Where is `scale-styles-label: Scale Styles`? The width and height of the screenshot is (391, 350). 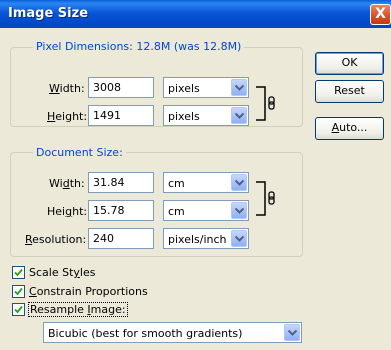 scale-styles-label: Scale Styles is located at coordinates (62, 272).